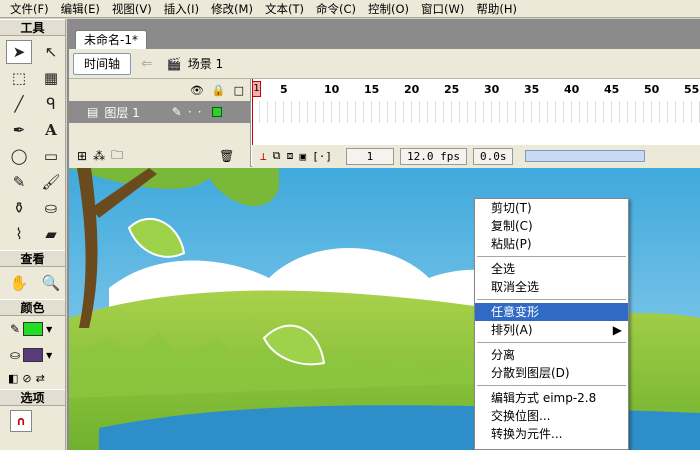 This screenshot has height=450, width=700. Describe the element at coordinates (289, 156) in the screenshot. I see `onion-outline-icon: ⧈` at that location.